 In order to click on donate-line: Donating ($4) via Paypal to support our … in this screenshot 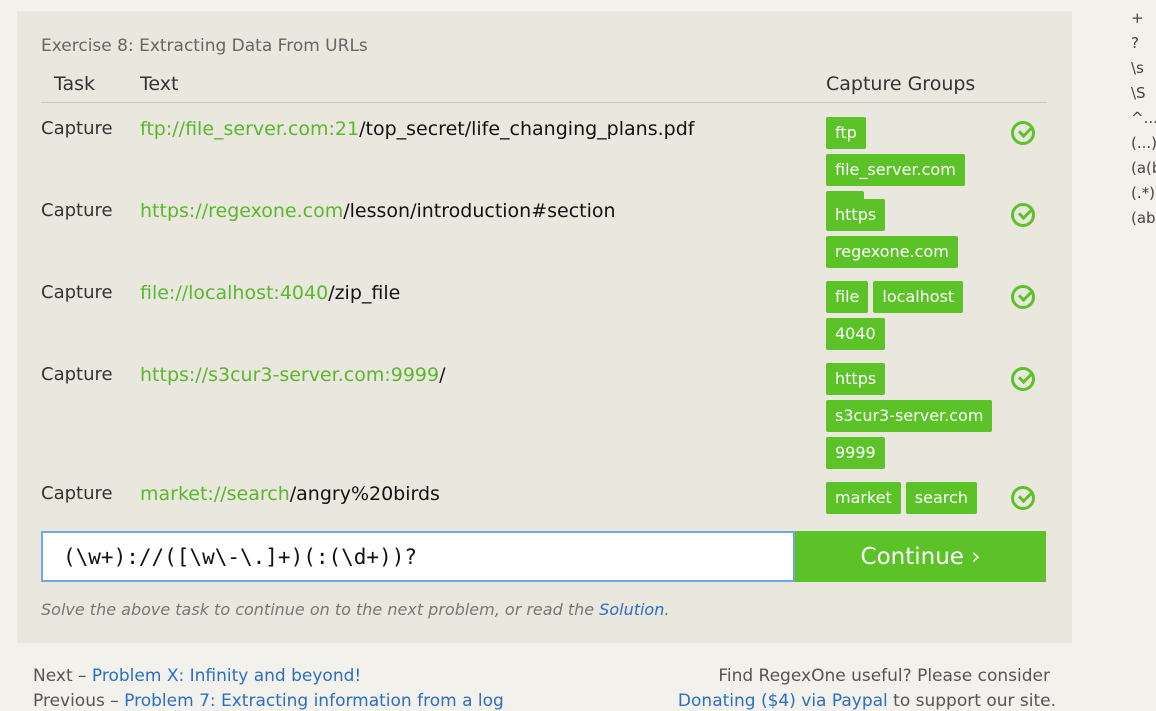, I will do `click(866, 701)`.